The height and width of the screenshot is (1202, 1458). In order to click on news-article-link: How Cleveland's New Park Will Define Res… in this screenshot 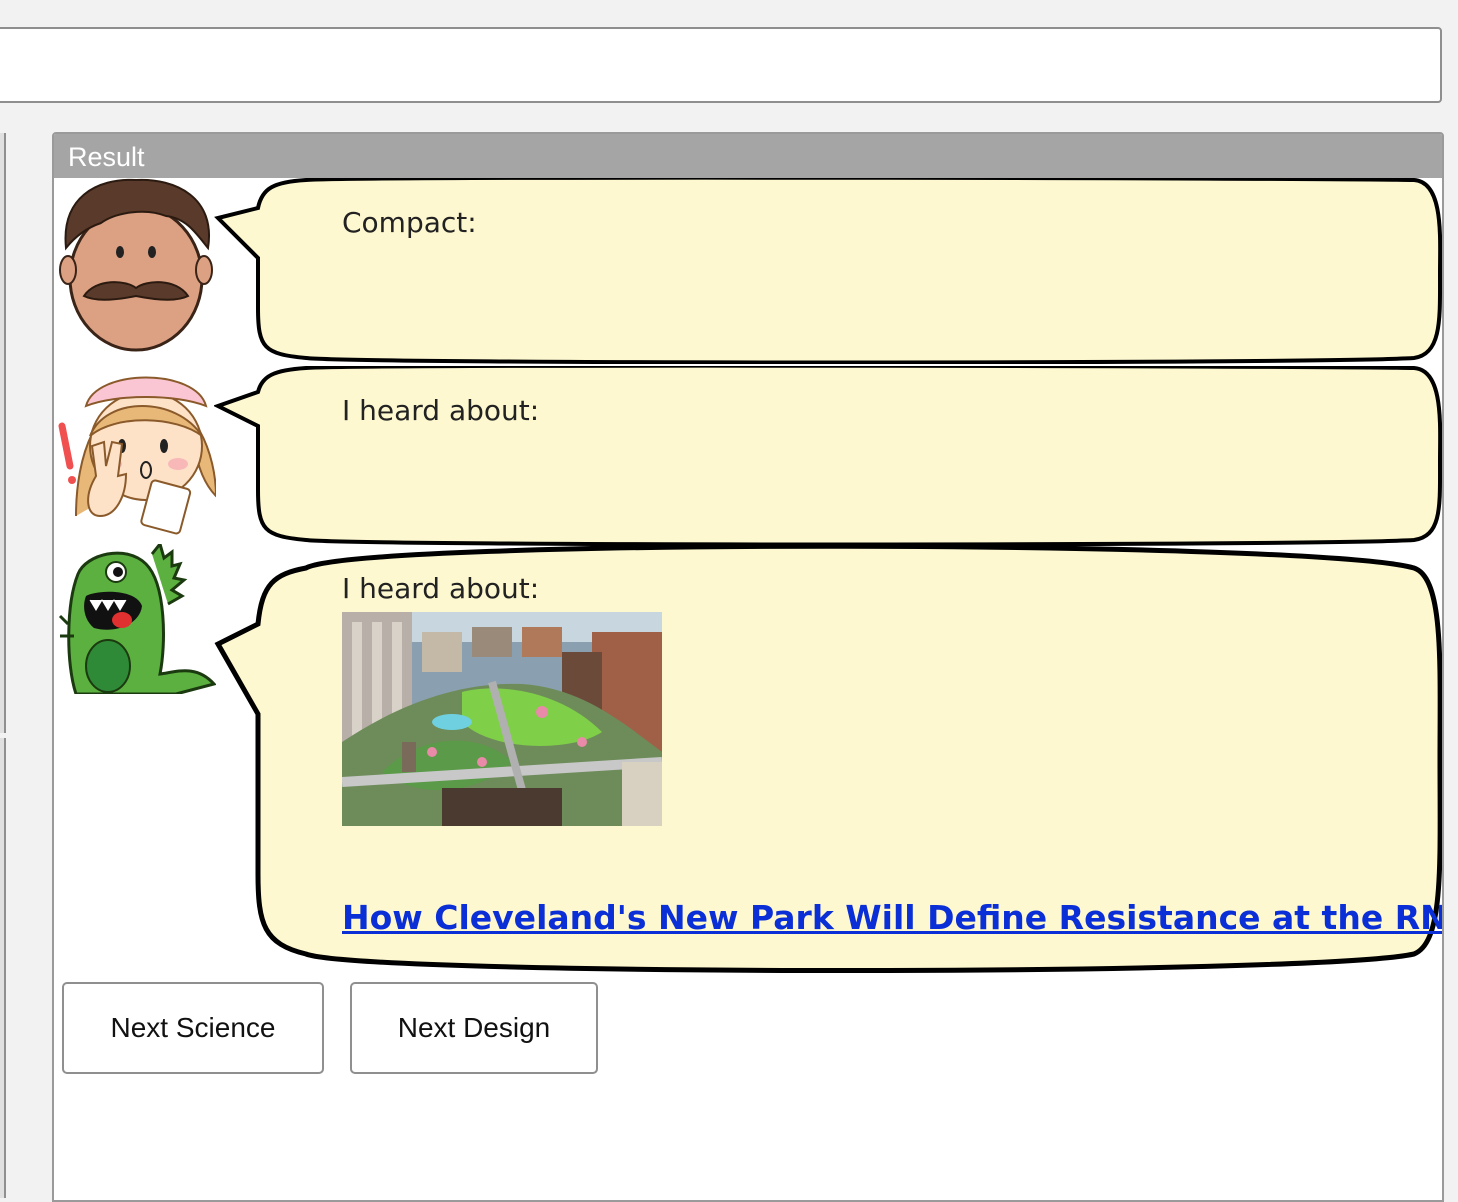, I will do `click(892, 917)`.